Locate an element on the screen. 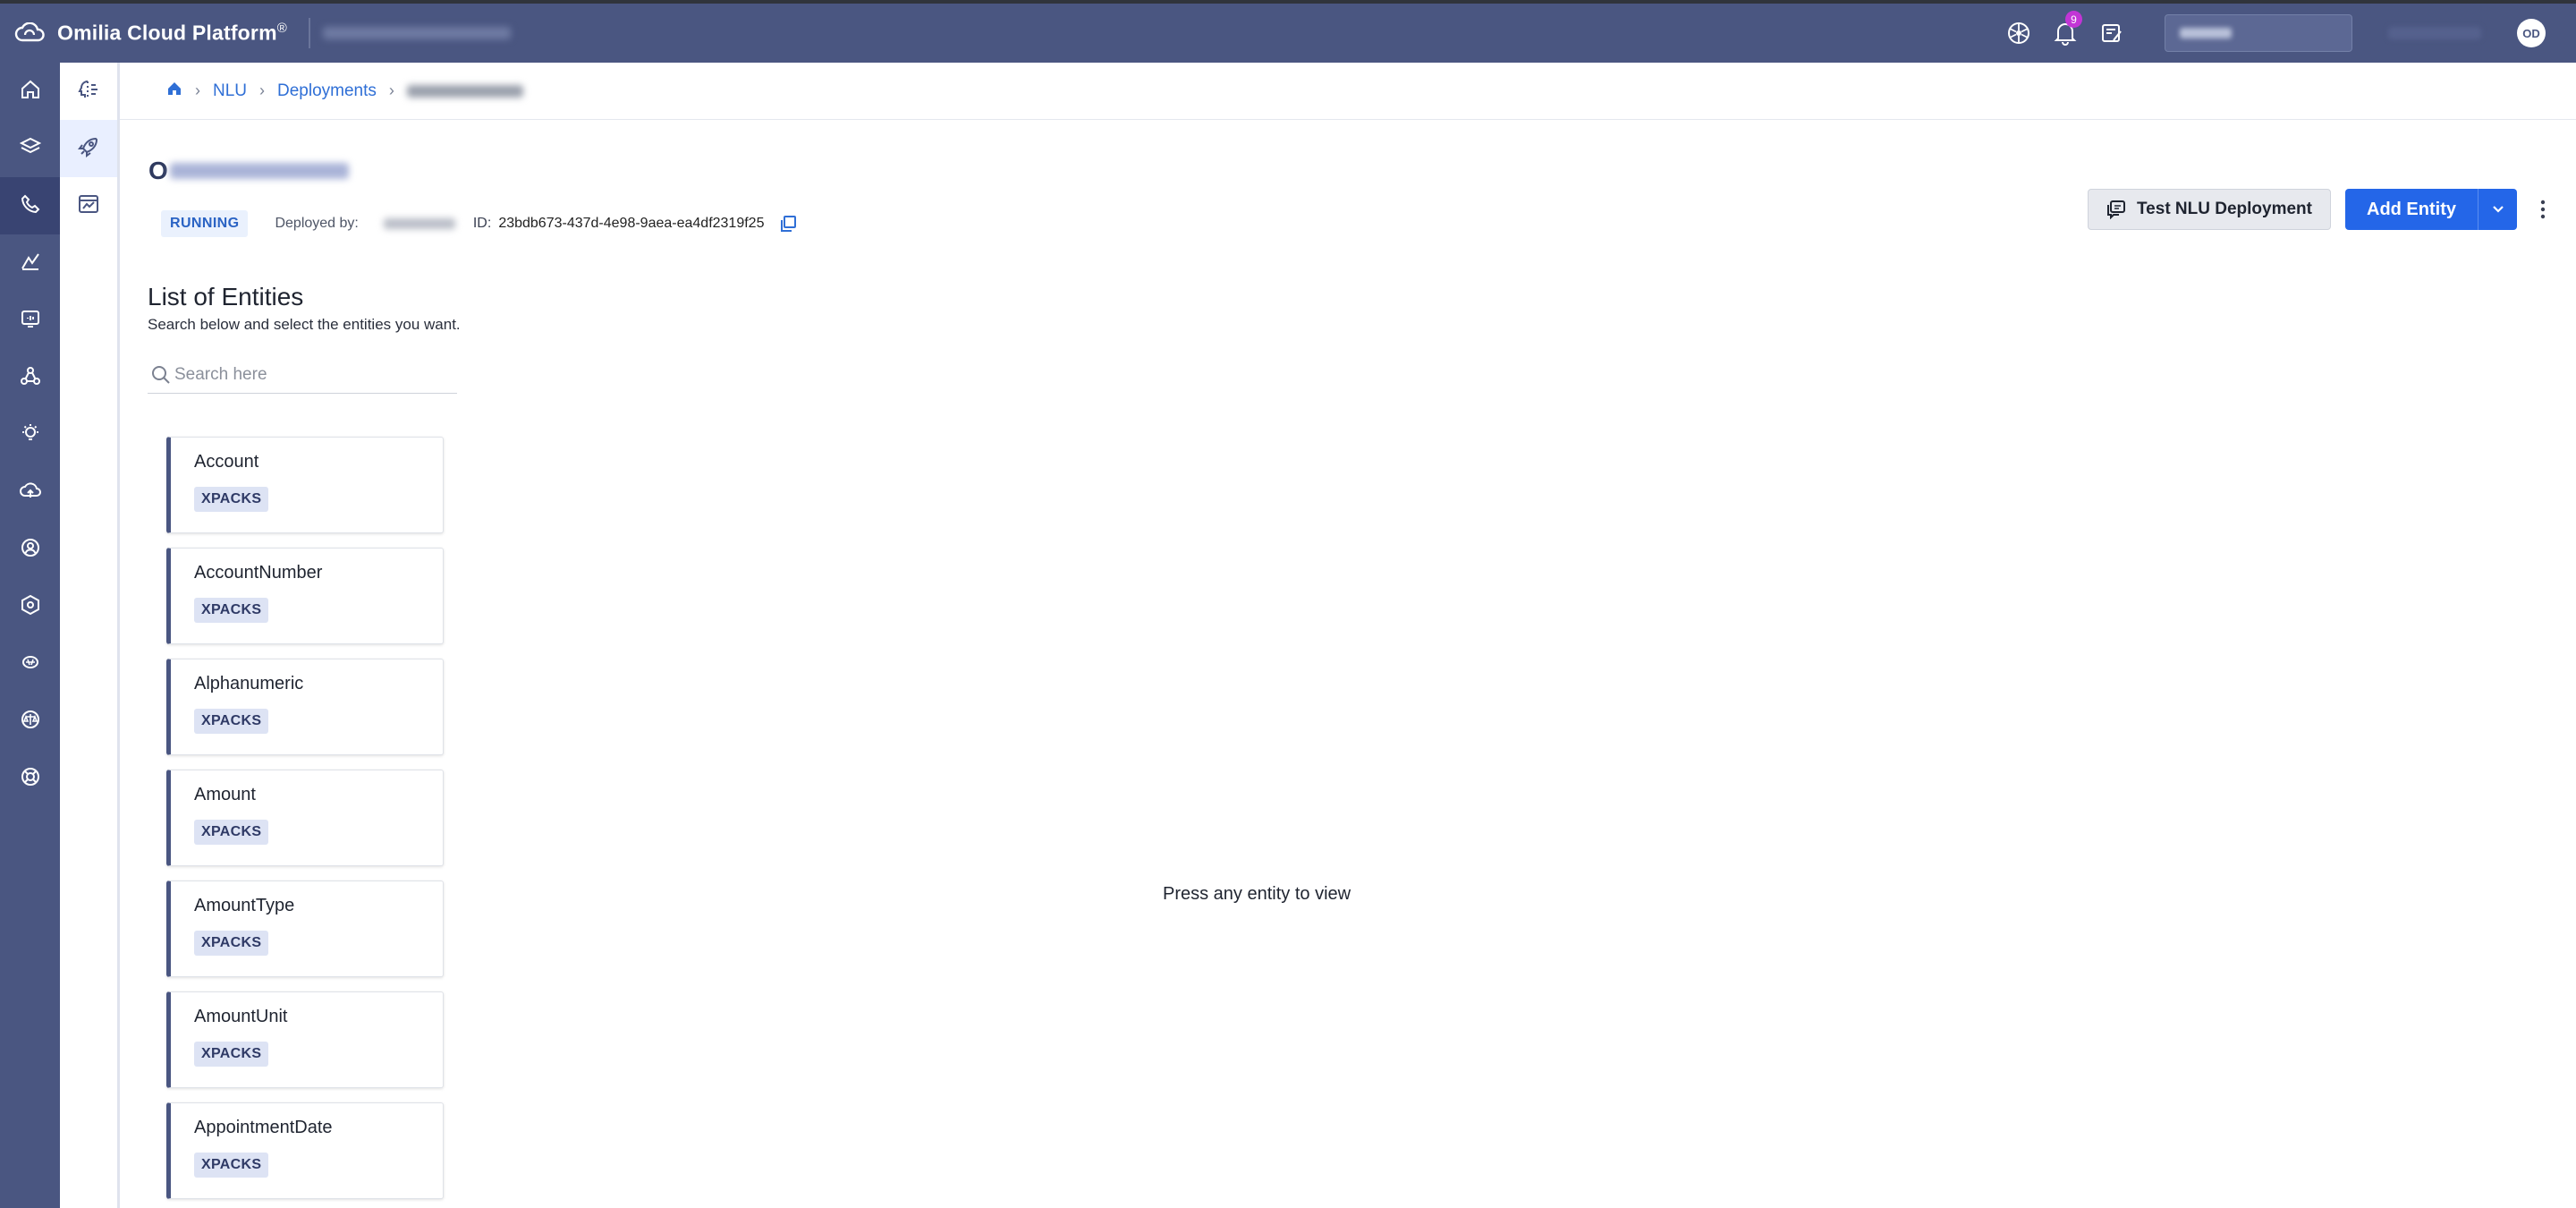 The width and height of the screenshot is (2576, 1208). status-badge: RUNNING is located at coordinates (205, 223).